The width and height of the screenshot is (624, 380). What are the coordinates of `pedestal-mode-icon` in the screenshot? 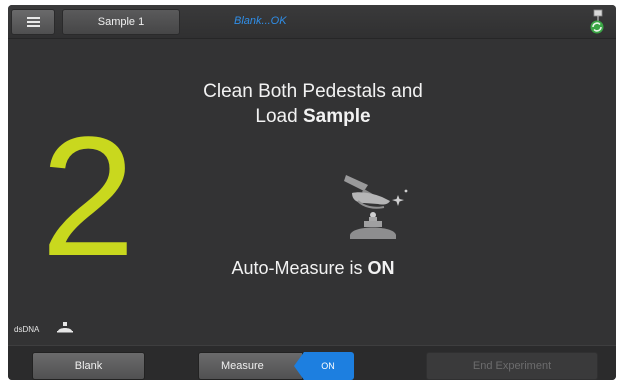 It's located at (65, 327).